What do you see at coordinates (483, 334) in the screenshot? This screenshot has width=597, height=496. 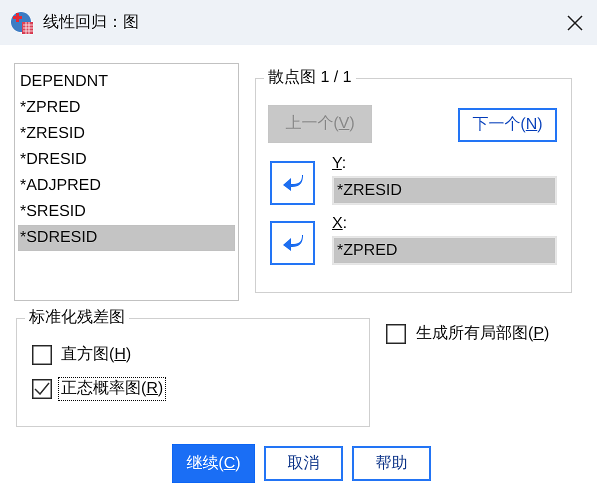 I see `checkbox-label: 生成所有局部图(P)` at bounding box center [483, 334].